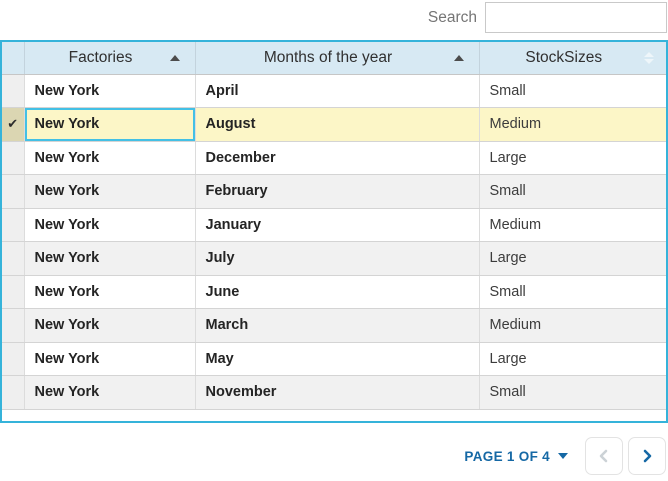 The height and width of the screenshot is (481, 668). I want to click on table-row: New York February Small, so click(334, 191).